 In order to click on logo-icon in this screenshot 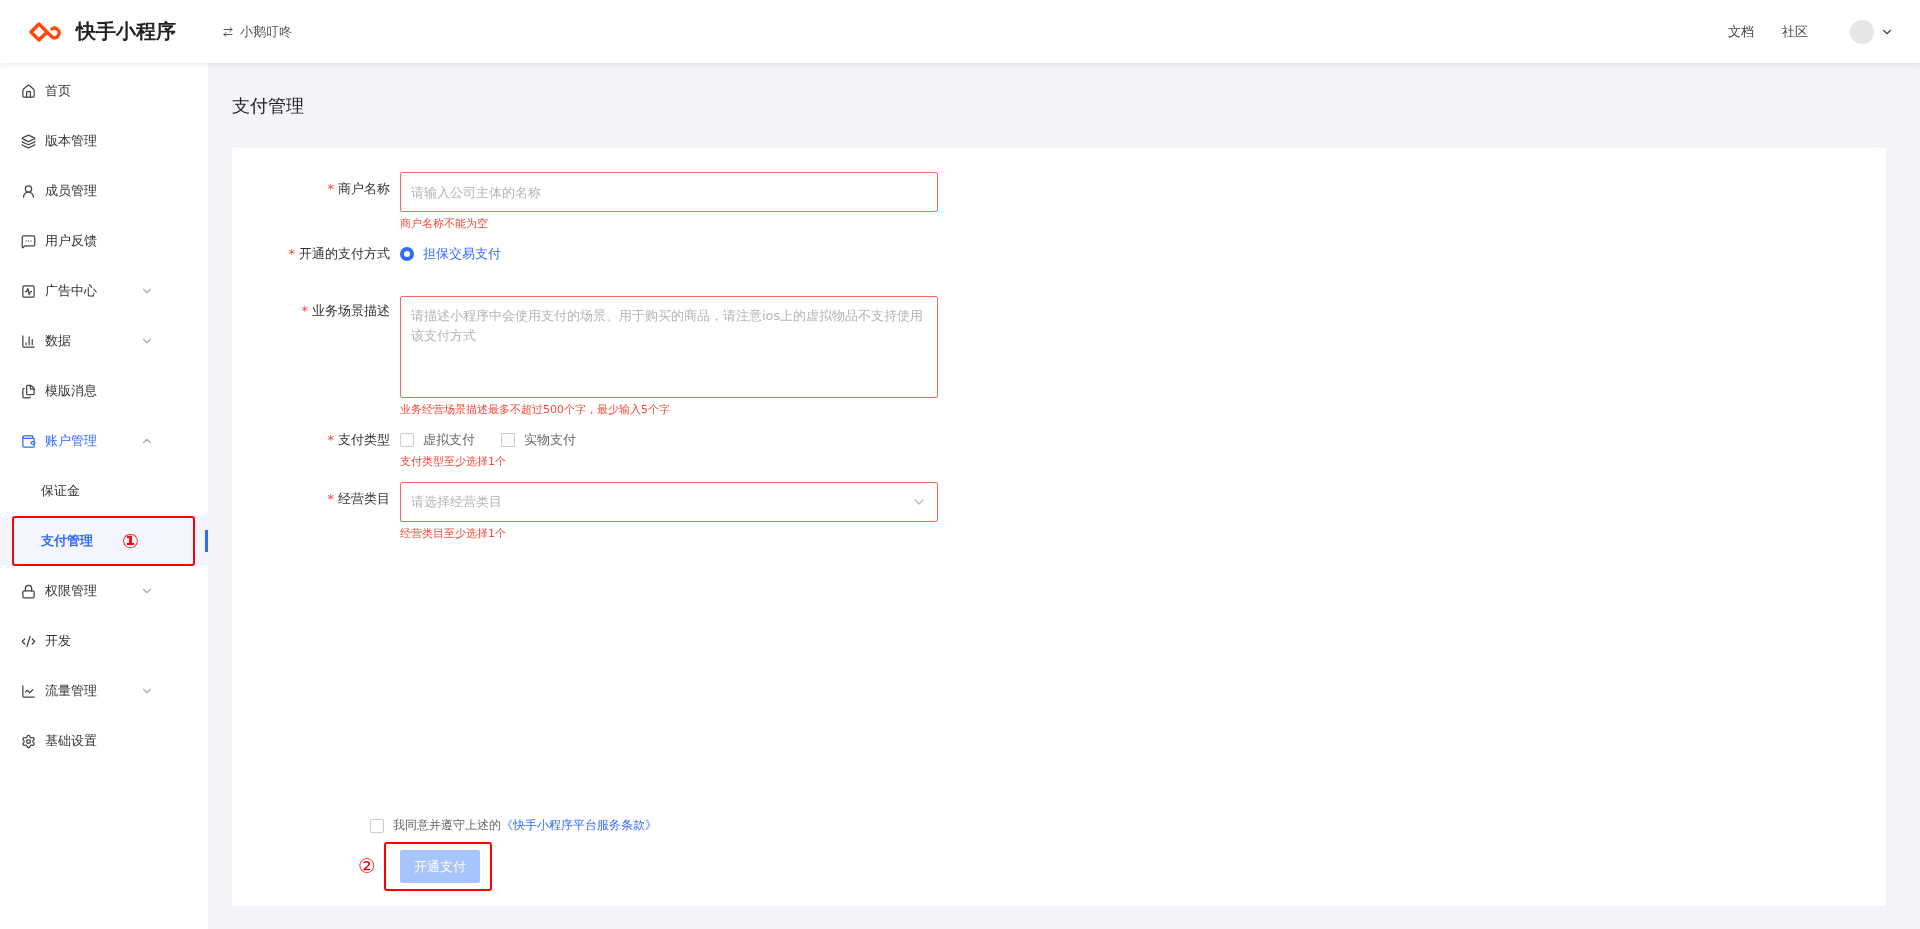, I will do `click(45, 31)`.